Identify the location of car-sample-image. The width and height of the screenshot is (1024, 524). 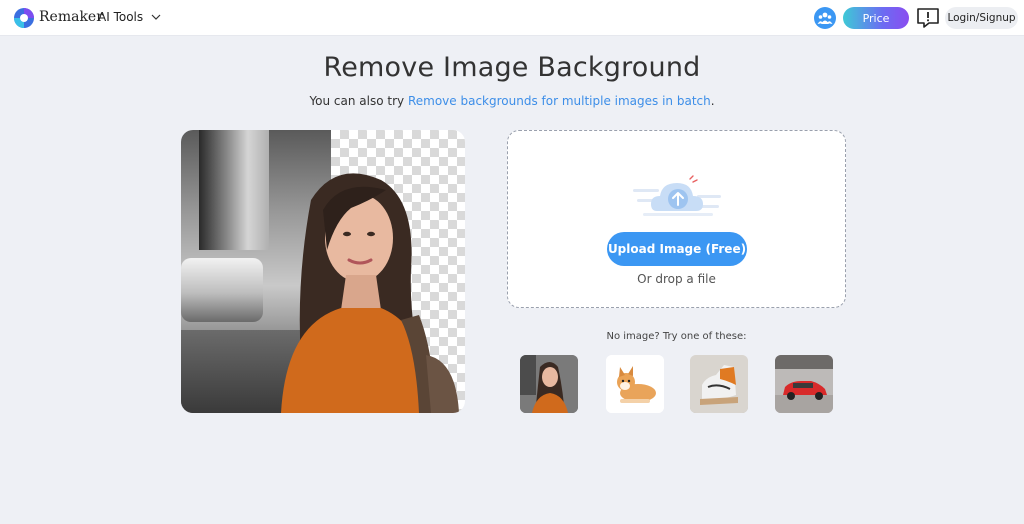
(804, 384).